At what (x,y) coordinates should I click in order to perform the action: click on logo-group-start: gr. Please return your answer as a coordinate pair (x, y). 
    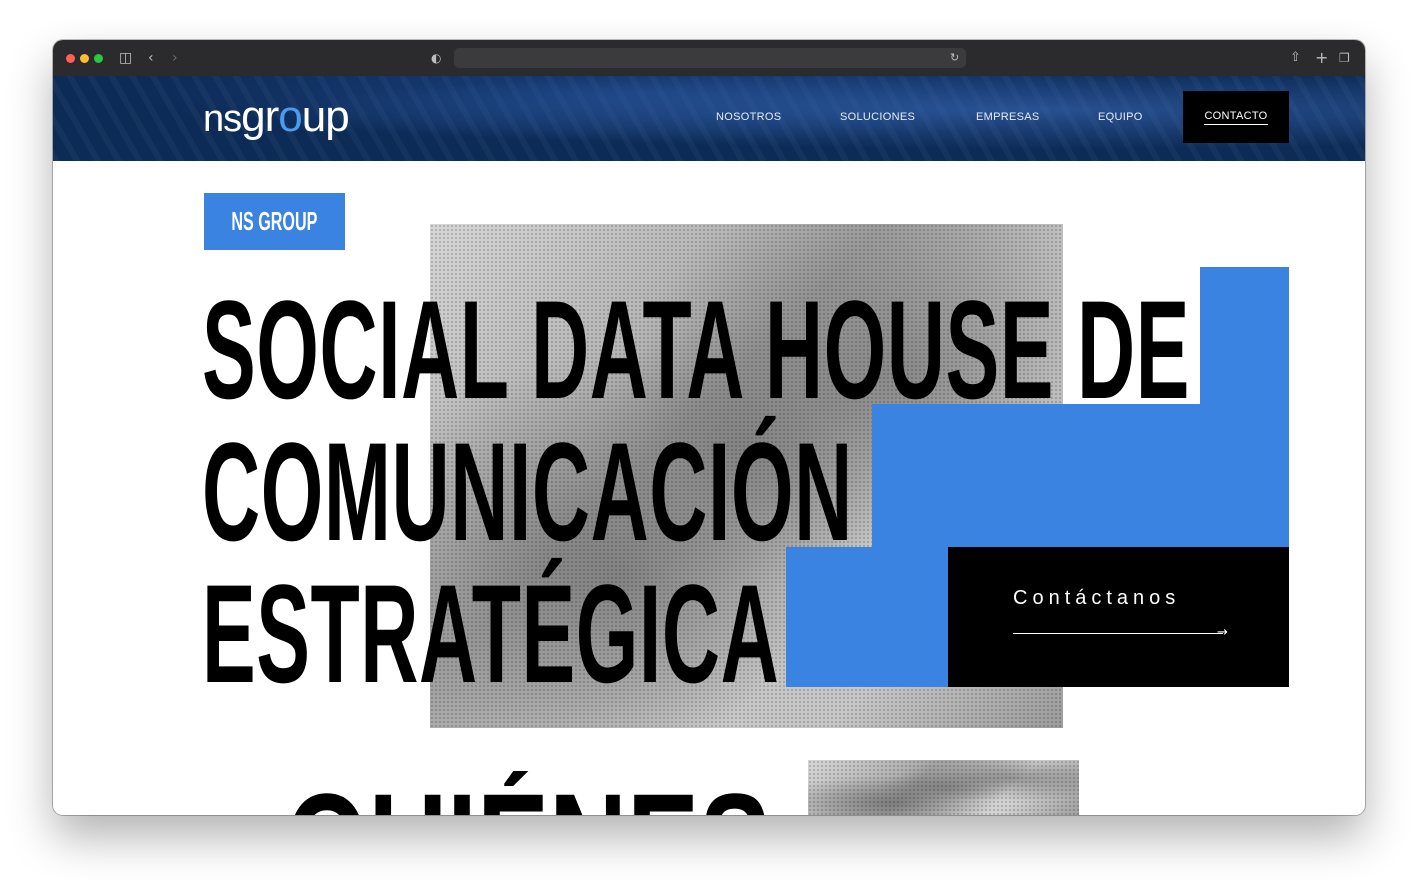
    Looking at the image, I should click on (260, 116).